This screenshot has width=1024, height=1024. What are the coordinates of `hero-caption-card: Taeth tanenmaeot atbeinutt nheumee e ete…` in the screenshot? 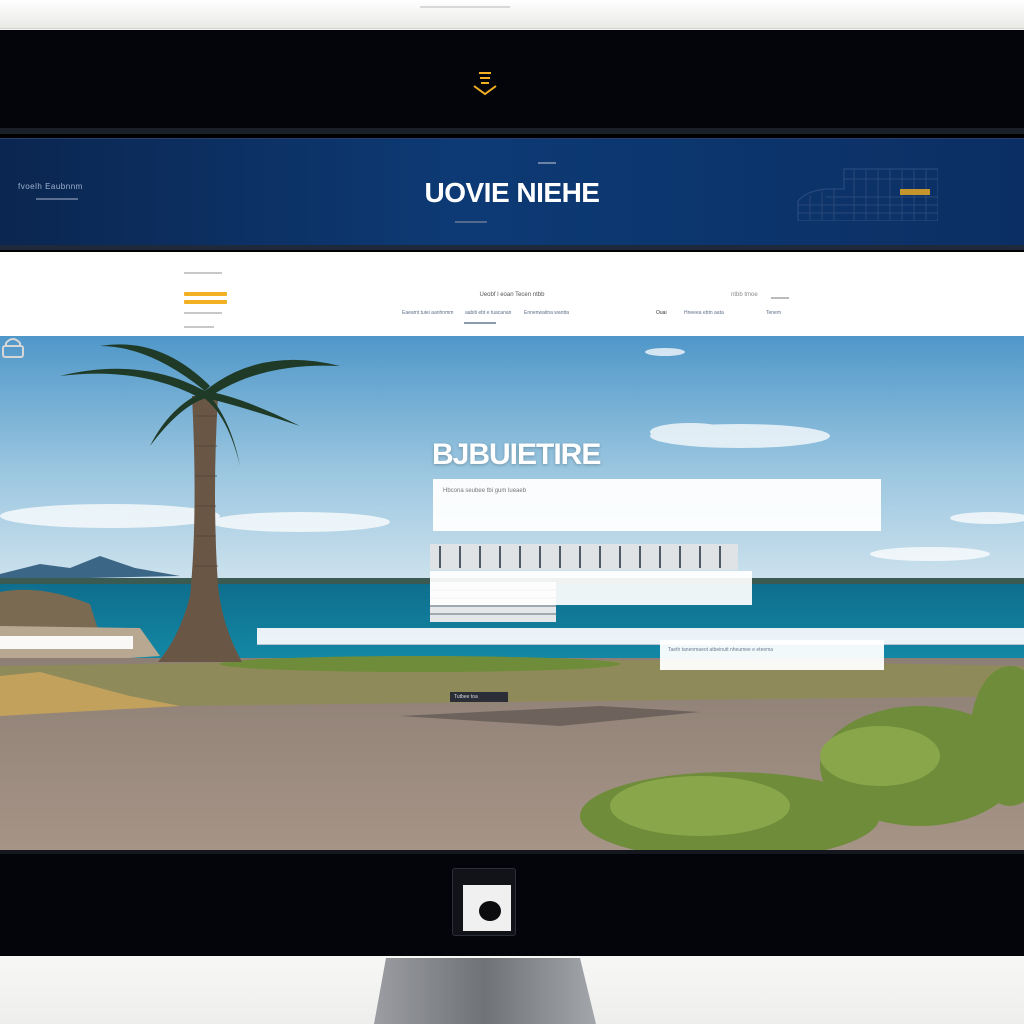 It's located at (772, 655).